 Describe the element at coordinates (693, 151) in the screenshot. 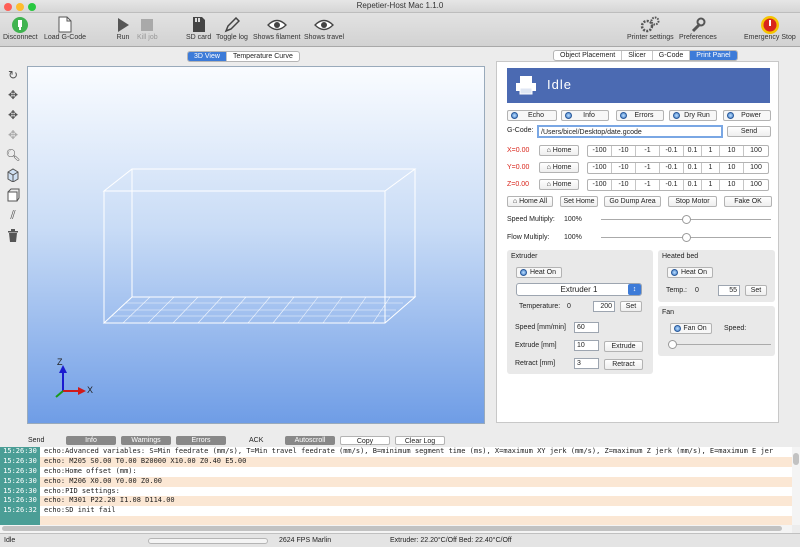

I see `x-jog-step: 0.1` at that location.